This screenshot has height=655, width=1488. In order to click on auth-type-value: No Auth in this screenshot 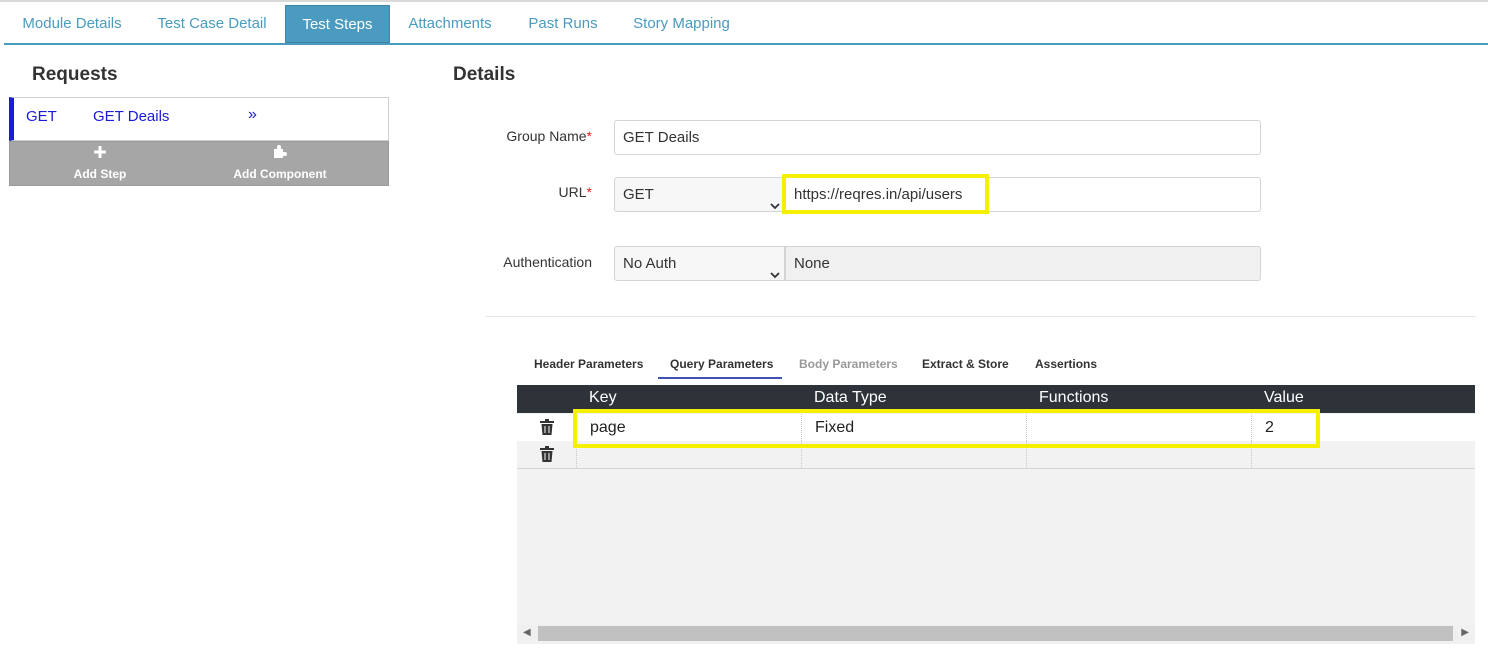, I will do `click(650, 263)`.